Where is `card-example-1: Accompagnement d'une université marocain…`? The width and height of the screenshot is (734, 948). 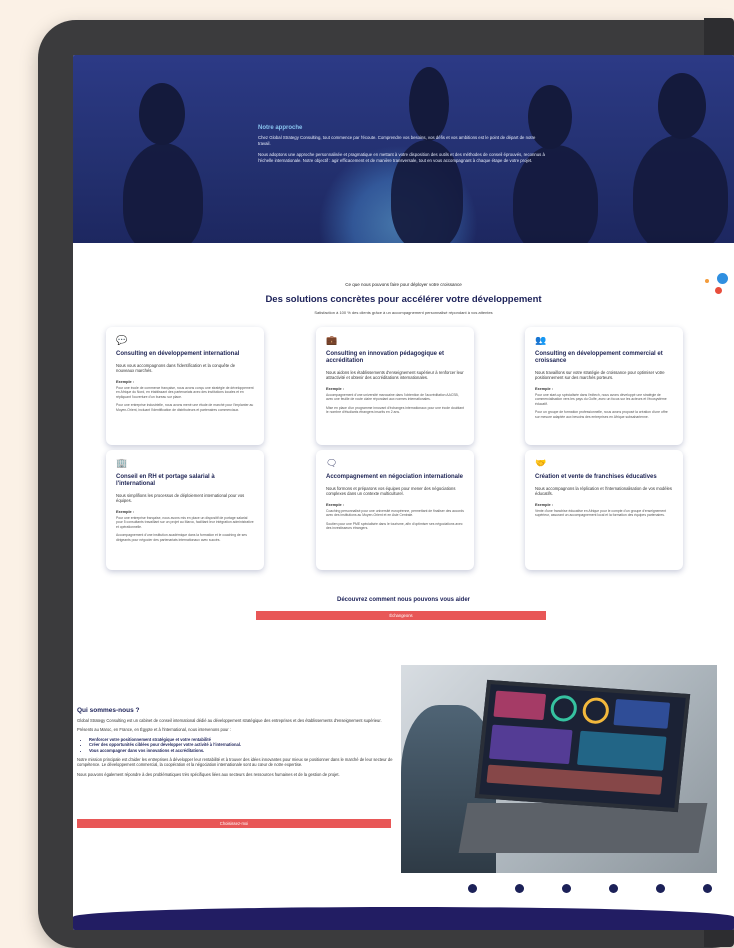
card-example-1: Accompagnement d'une université marocain… is located at coordinates (392, 397).